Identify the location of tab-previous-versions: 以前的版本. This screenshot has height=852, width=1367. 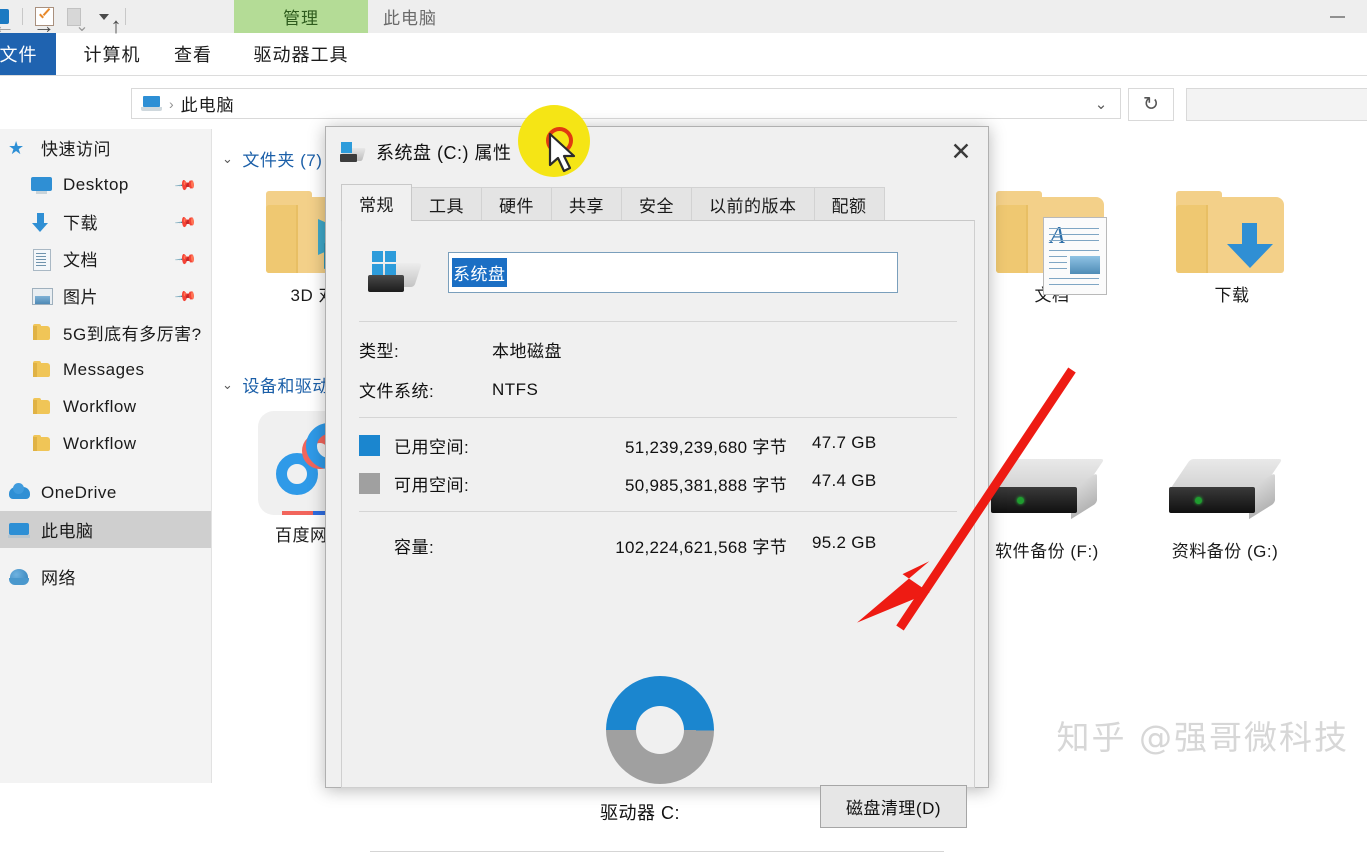
(753, 204).